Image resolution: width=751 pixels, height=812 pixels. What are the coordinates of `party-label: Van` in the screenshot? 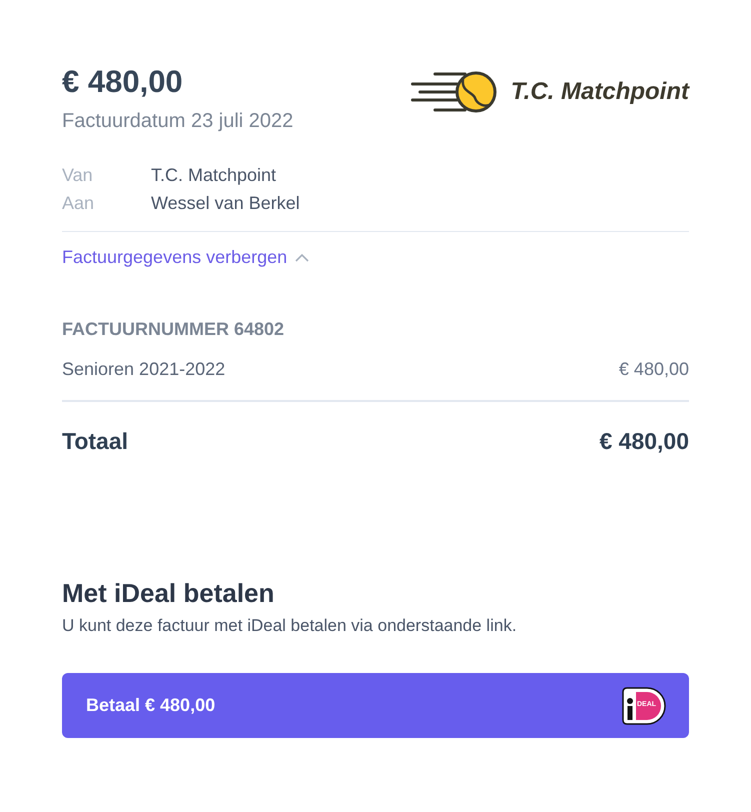 It's located at (78, 175).